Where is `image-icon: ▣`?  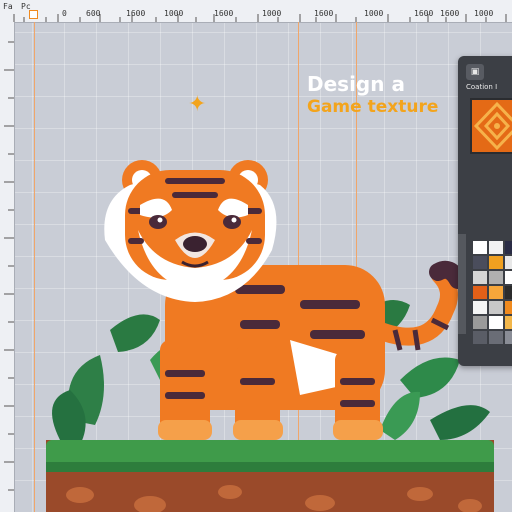 image-icon: ▣ is located at coordinates (475, 72).